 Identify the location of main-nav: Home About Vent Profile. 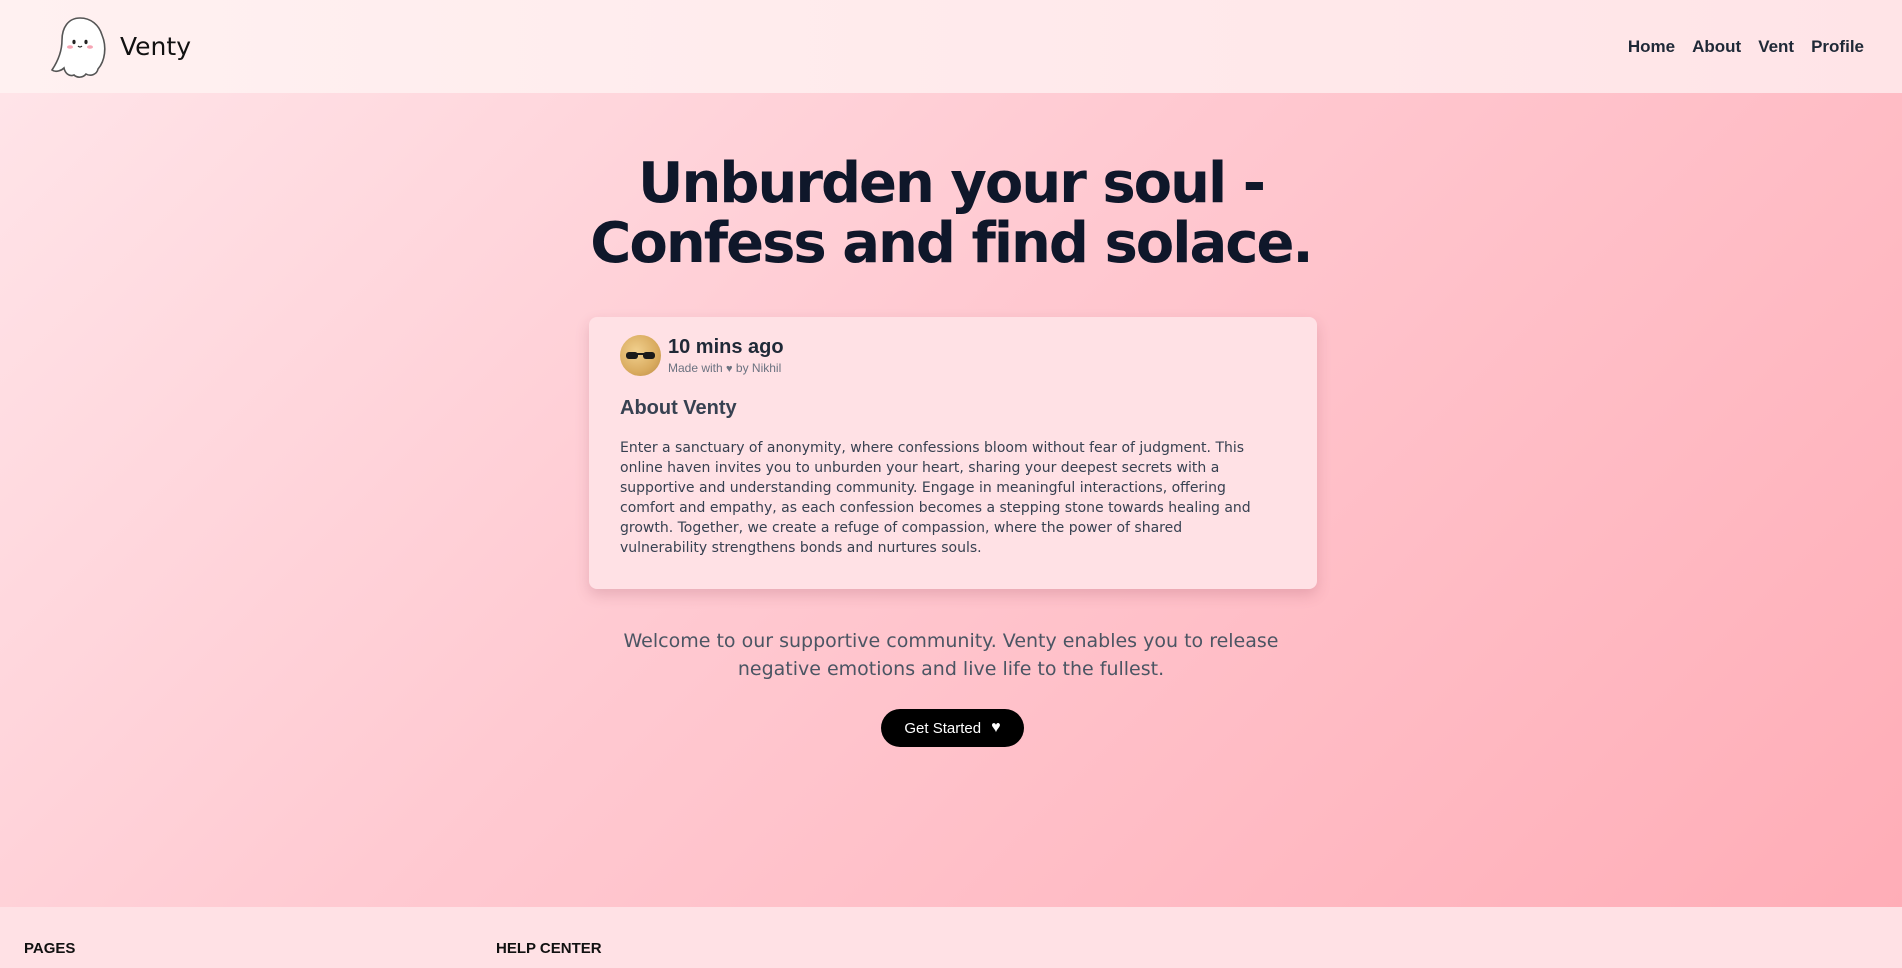
(1746, 47).